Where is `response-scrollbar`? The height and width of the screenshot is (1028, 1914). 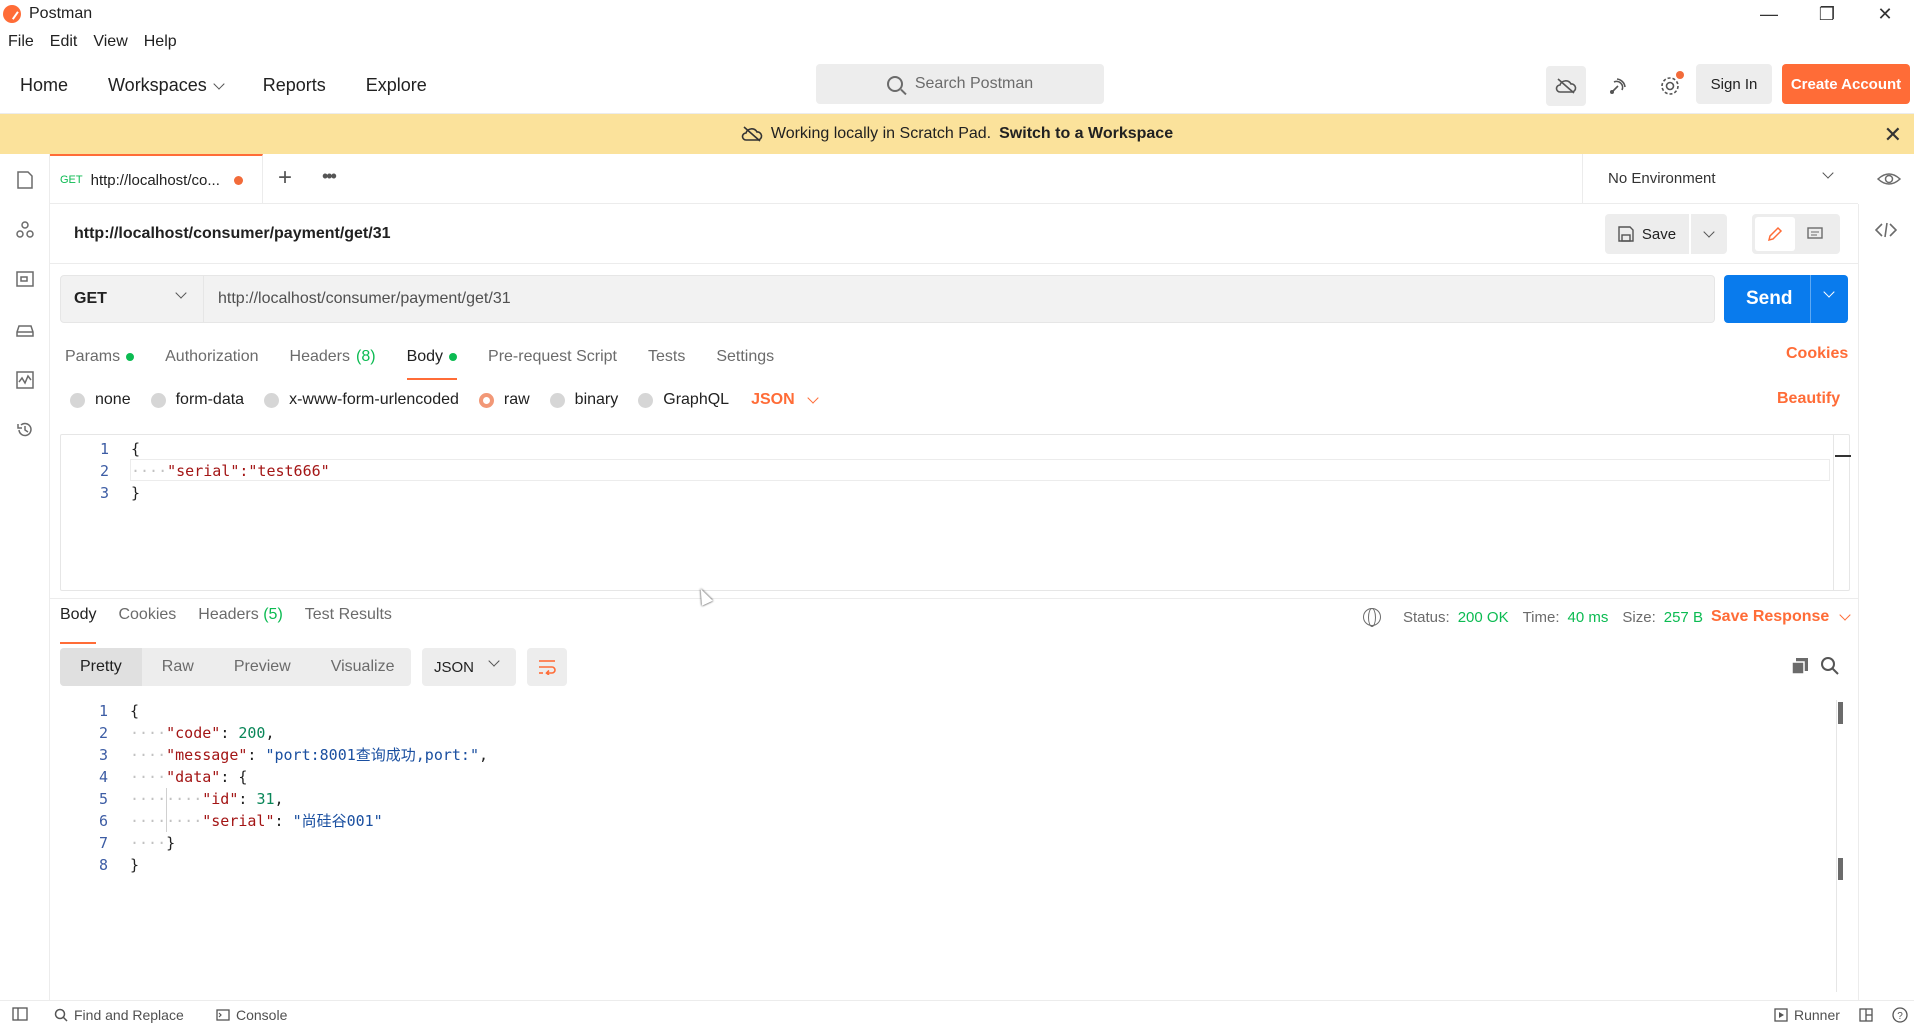 response-scrollbar is located at coordinates (1836, 846).